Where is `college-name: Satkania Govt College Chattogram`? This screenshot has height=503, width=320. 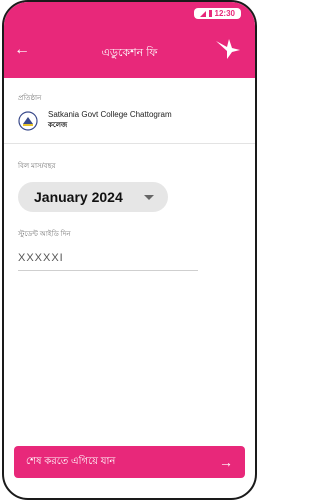 college-name: Satkania Govt College Chattogram is located at coordinates (110, 114).